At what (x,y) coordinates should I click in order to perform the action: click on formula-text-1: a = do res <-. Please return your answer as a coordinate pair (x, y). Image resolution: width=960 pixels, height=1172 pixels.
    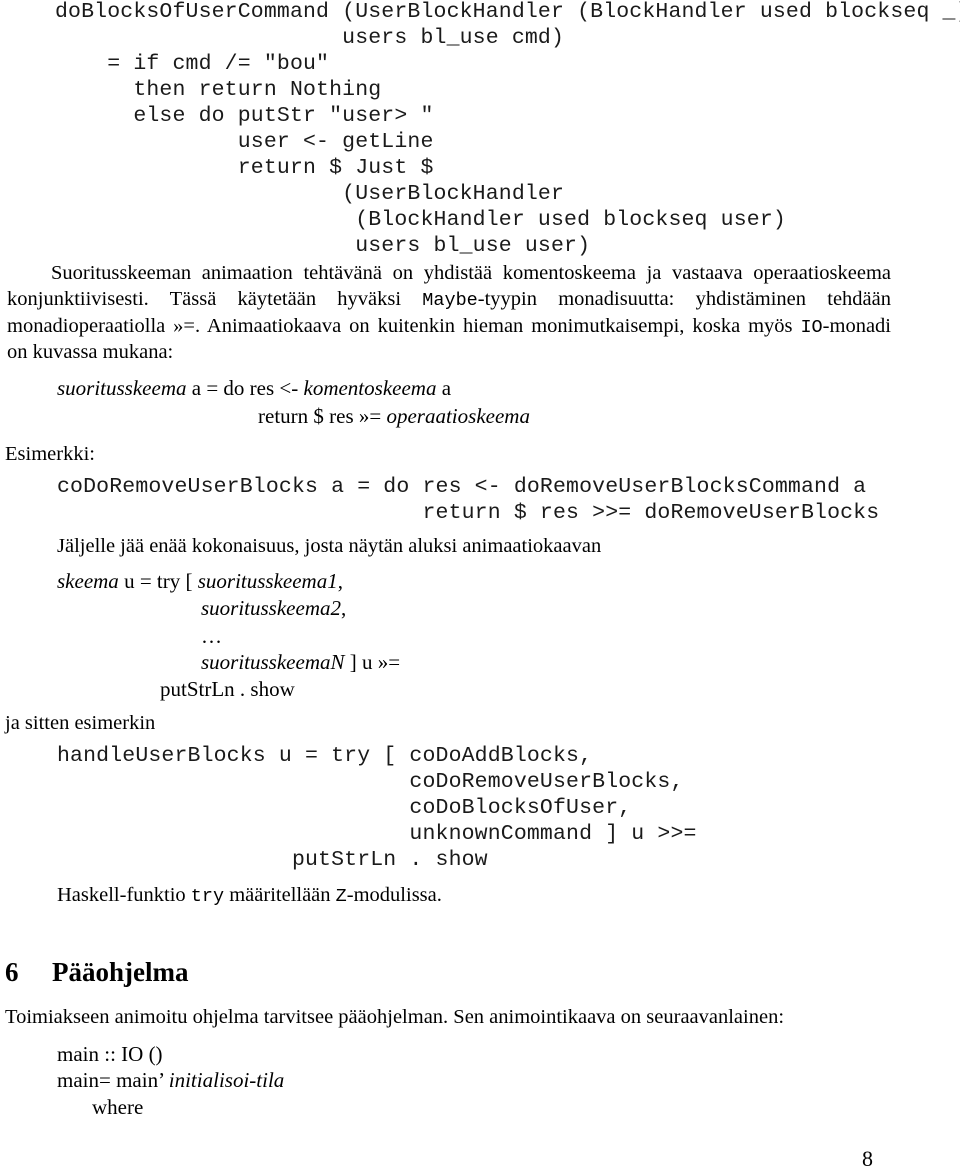
    Looking at the image, I should click on (245, 388).